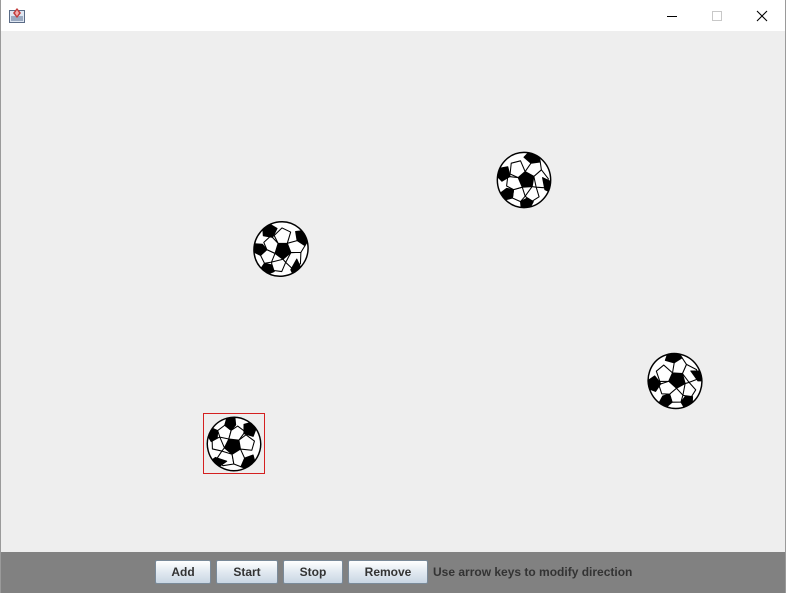 The width and height of the screenshot is (786, 593). Describe the element at coordinates (313, 572) in the screenshot. I see `stop-button: Stop` at that location.